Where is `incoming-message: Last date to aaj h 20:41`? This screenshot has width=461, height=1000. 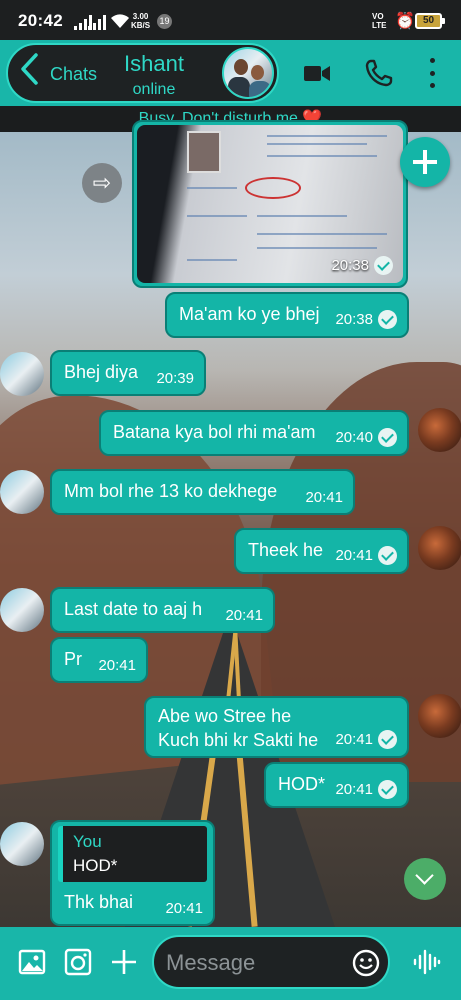
incoming-message: Last date to aaj h 20:41 is located at coordinates (162, 610).